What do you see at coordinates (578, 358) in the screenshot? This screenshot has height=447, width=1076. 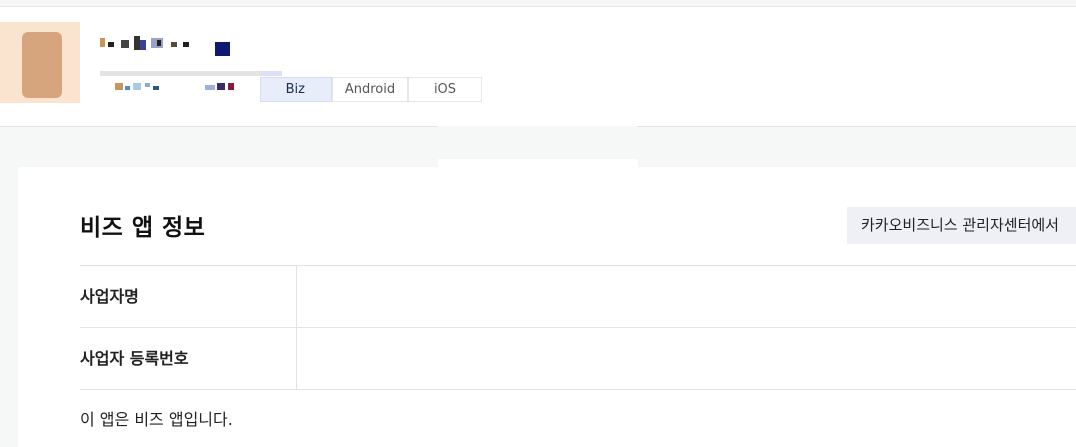 I see `table-row: 사업자 등록번호` at bounding box center [578, 358].